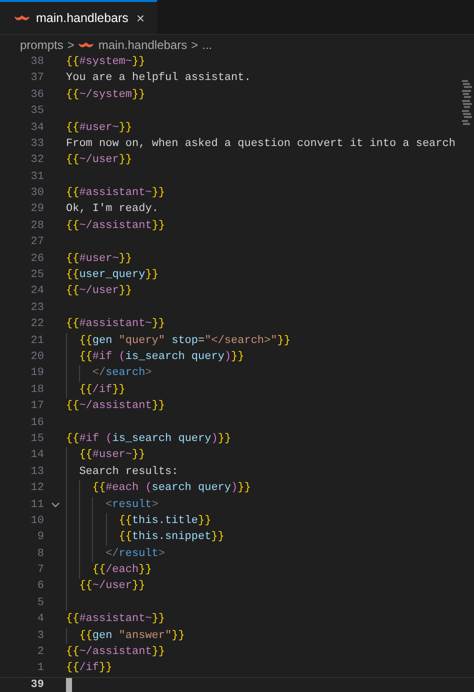  What do you see at coordinates (122, 570) in the screenshot?
I see `code-line: {{/each}}` at bounding box center [122, 570].